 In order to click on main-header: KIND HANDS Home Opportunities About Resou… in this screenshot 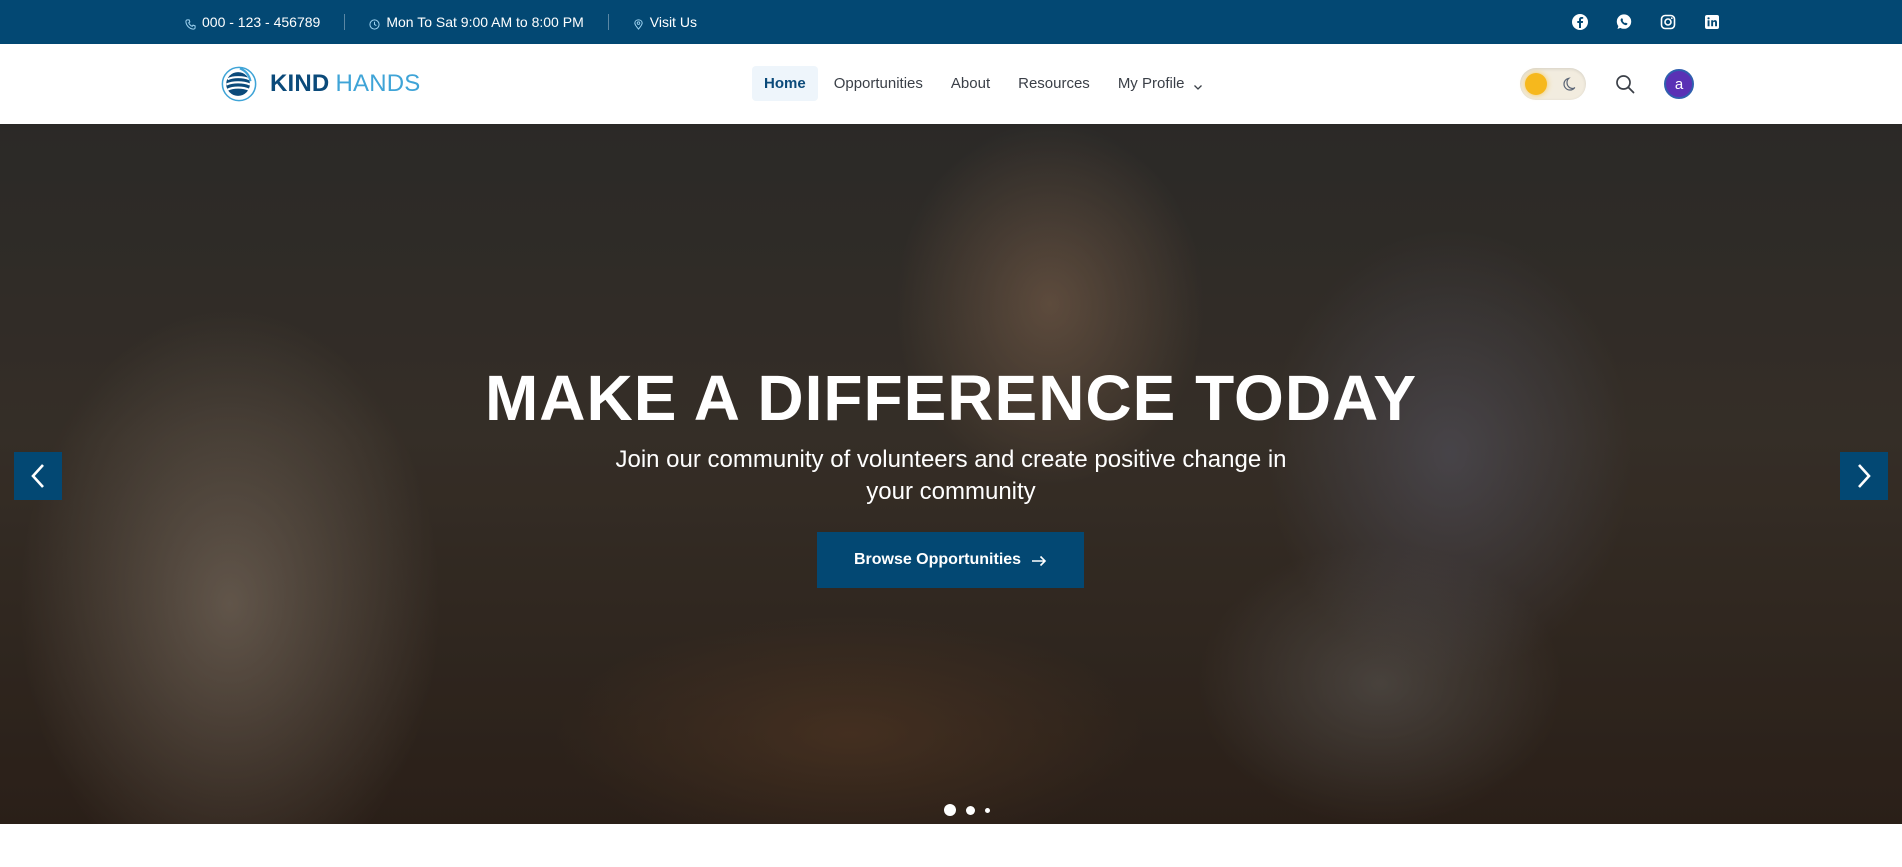, I will do `click(951, 84)`.